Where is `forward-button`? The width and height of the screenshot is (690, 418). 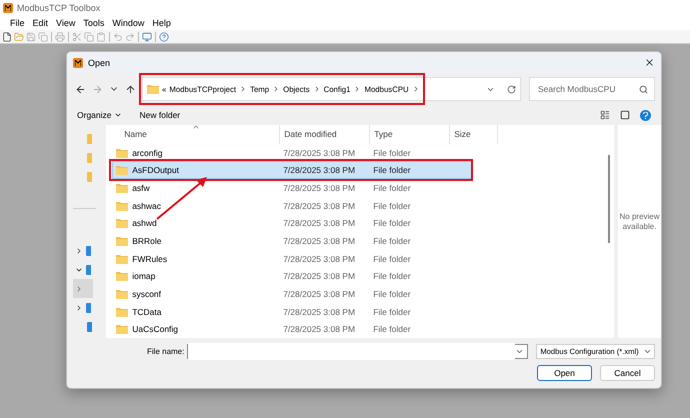 forward-button is located at coordinates (97, 89).